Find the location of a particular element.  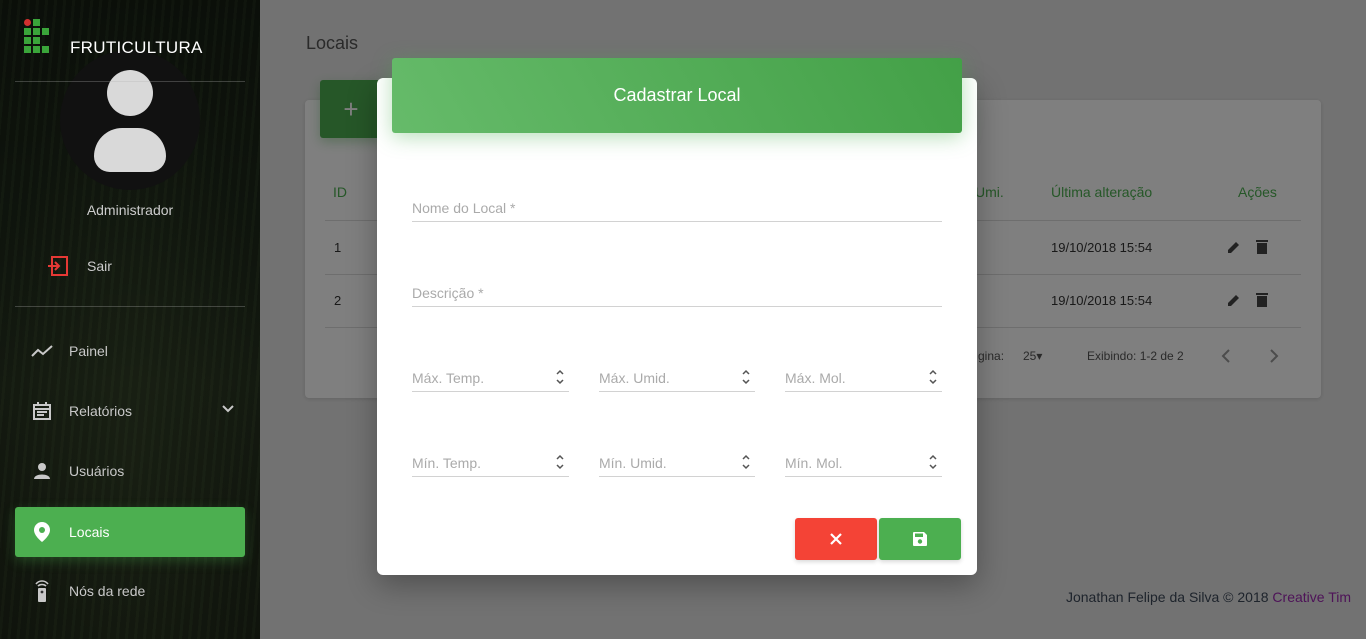

min-mol-field: Mín. Mol. is located at coordinates (863, 462).